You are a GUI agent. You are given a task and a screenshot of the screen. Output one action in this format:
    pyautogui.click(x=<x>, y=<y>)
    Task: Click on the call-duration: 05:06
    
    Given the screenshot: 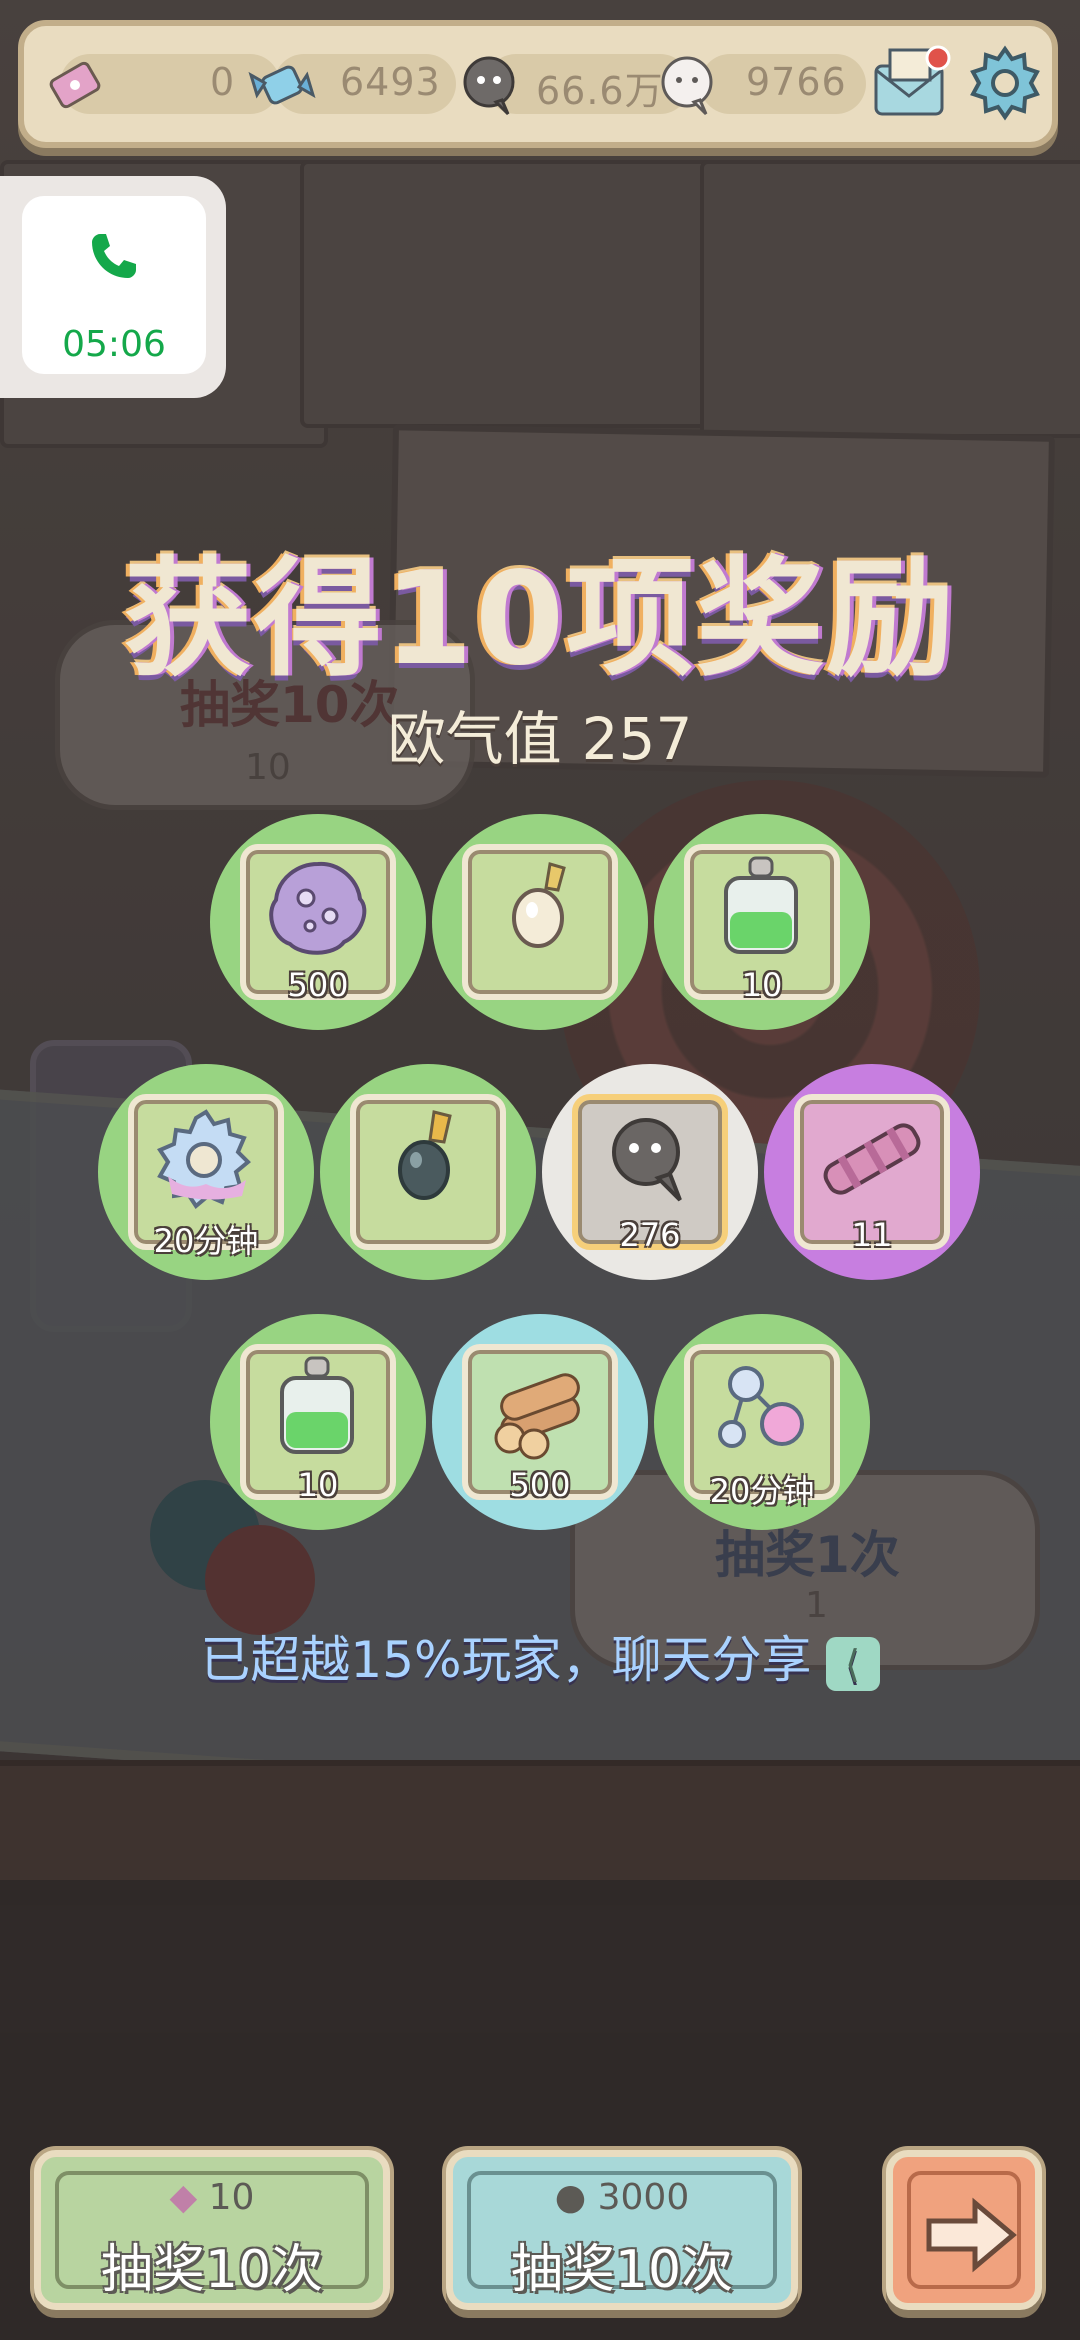 What is the action you would take?
    pyautogui.click(x=114, y=344)
    